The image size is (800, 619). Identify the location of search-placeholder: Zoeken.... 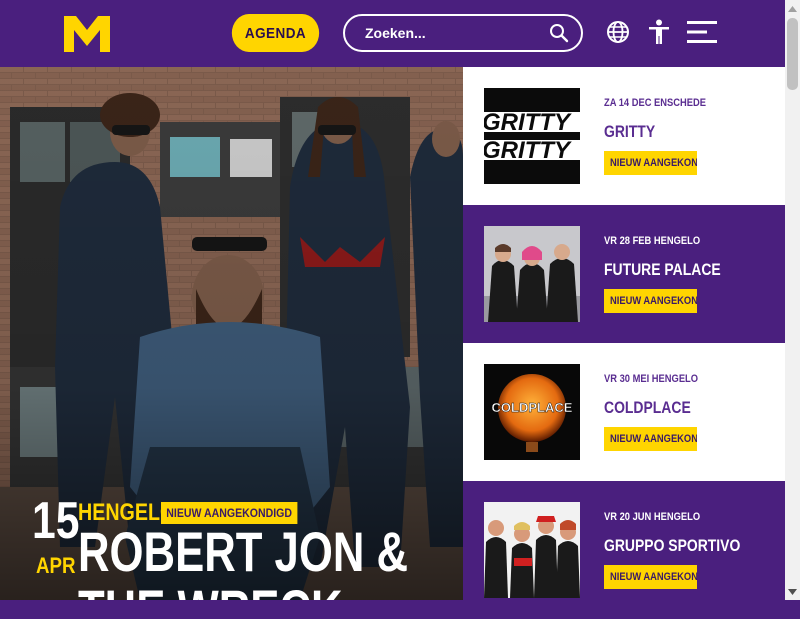
(395, 33).